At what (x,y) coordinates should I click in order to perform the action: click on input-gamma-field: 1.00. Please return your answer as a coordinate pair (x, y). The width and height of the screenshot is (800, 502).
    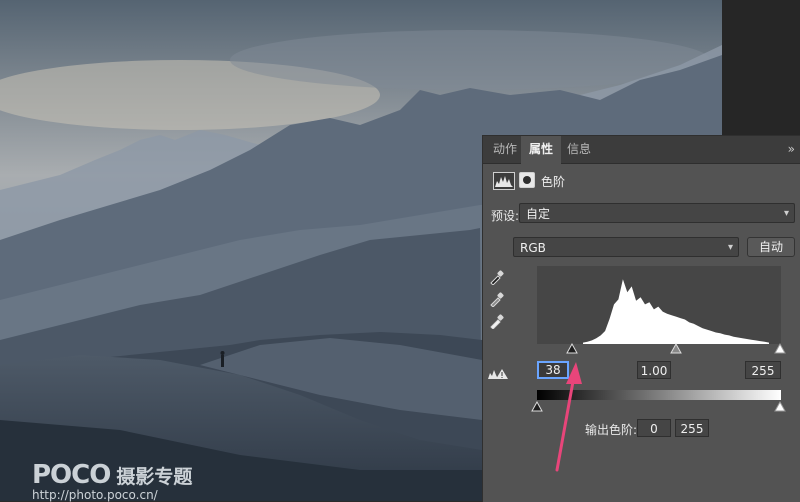
    Looking at the image, I should click on (654, 370).